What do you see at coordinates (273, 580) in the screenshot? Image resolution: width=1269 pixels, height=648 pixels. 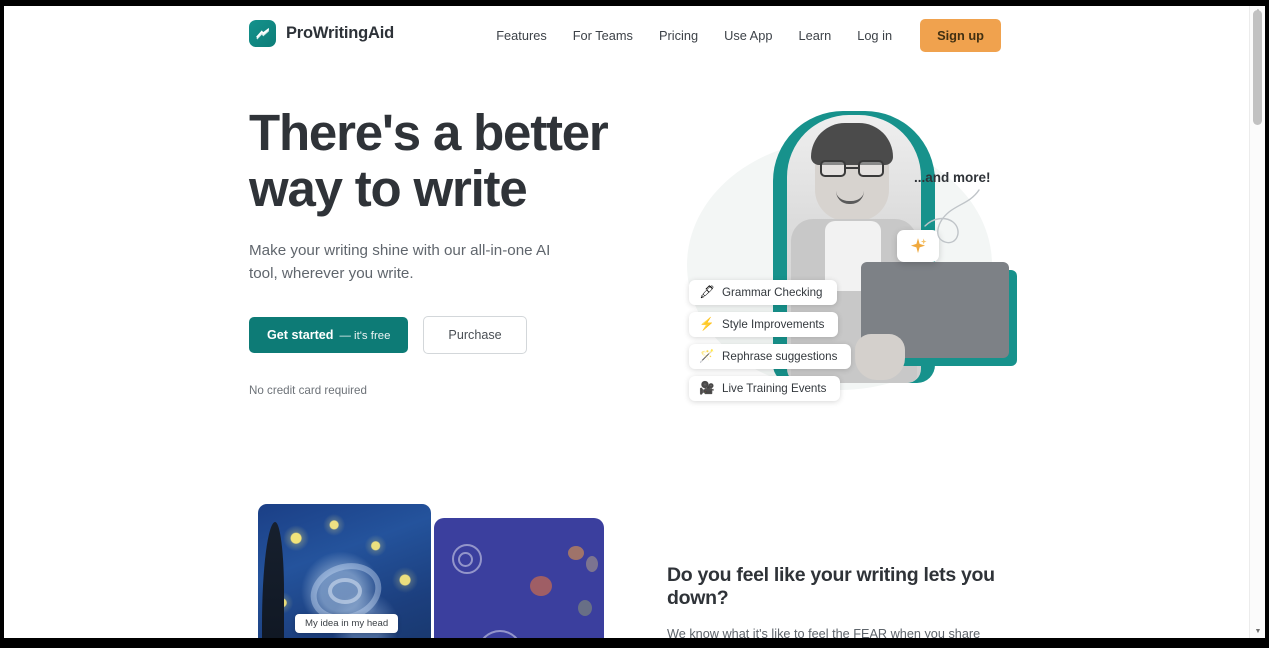 I see `cypress-tree-shape` at bounding box center [273, 580].